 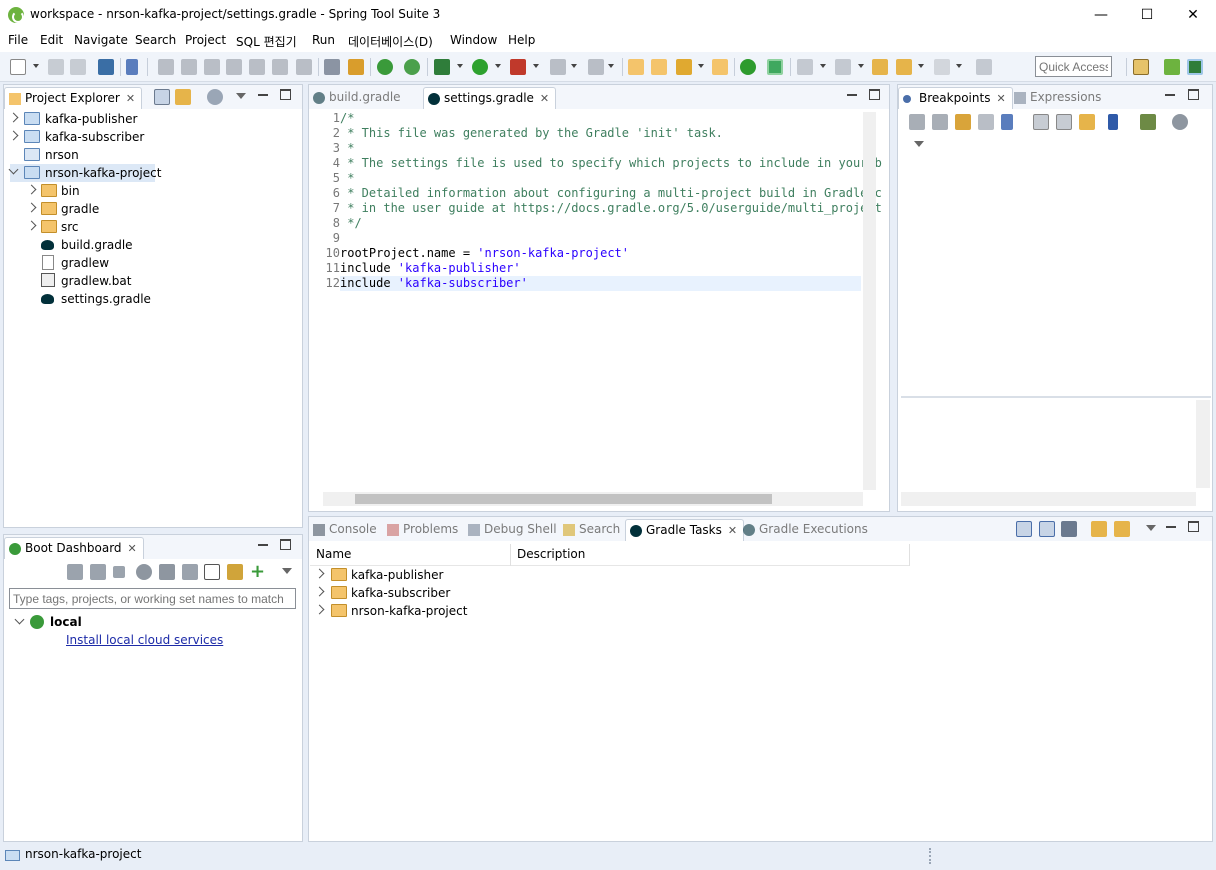 I want to click on refresh-gradle-icon, so click(x=1099, y=529).